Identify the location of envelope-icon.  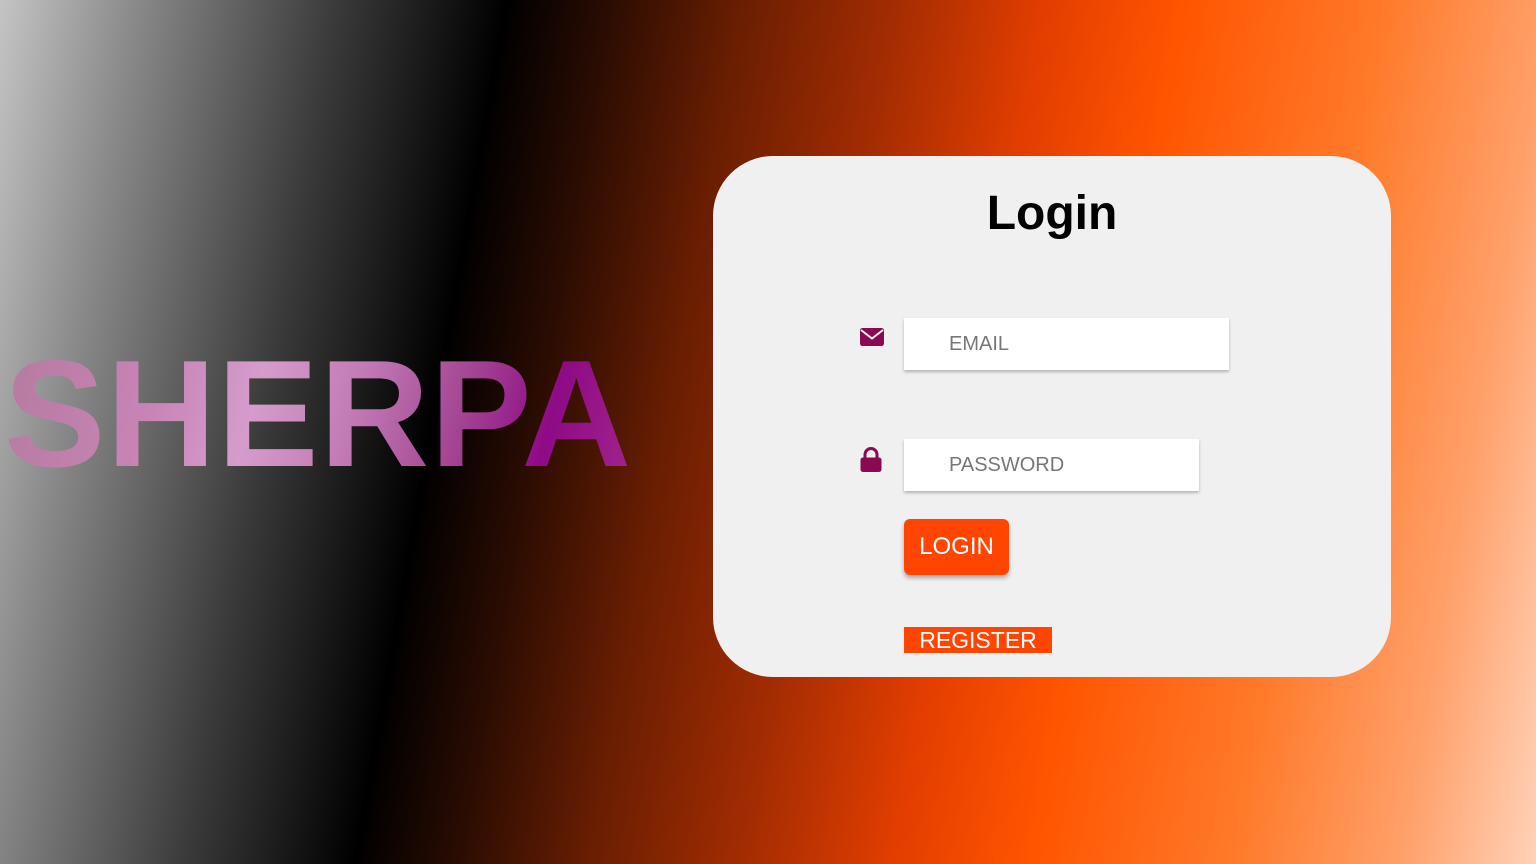
(872, 339).